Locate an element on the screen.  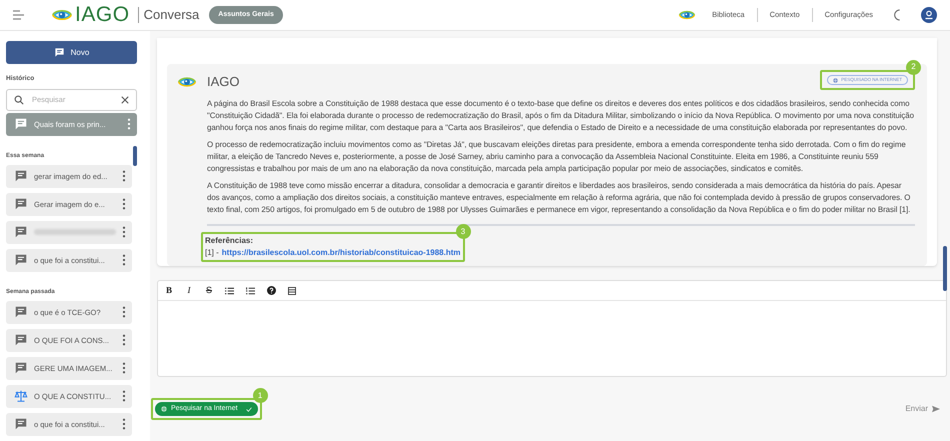
scale-icon is located at coordinates (21, 396).